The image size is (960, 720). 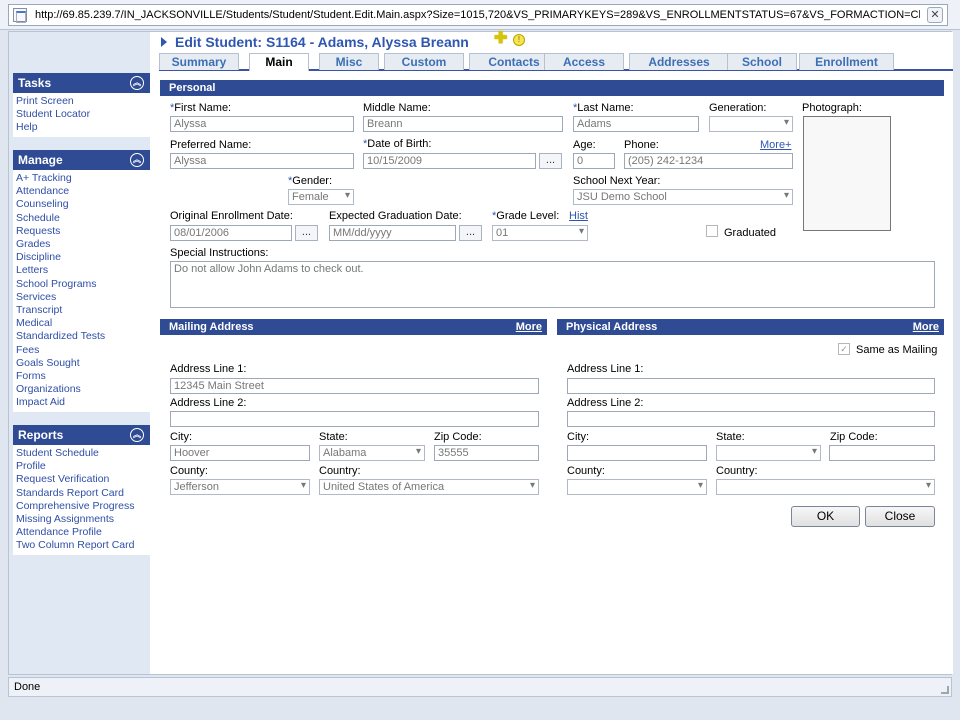 What do you see at coordinates (449, 161) in the screenshot?
I see `dob-field: 10/15/2009` at bounding box center [449, 161].